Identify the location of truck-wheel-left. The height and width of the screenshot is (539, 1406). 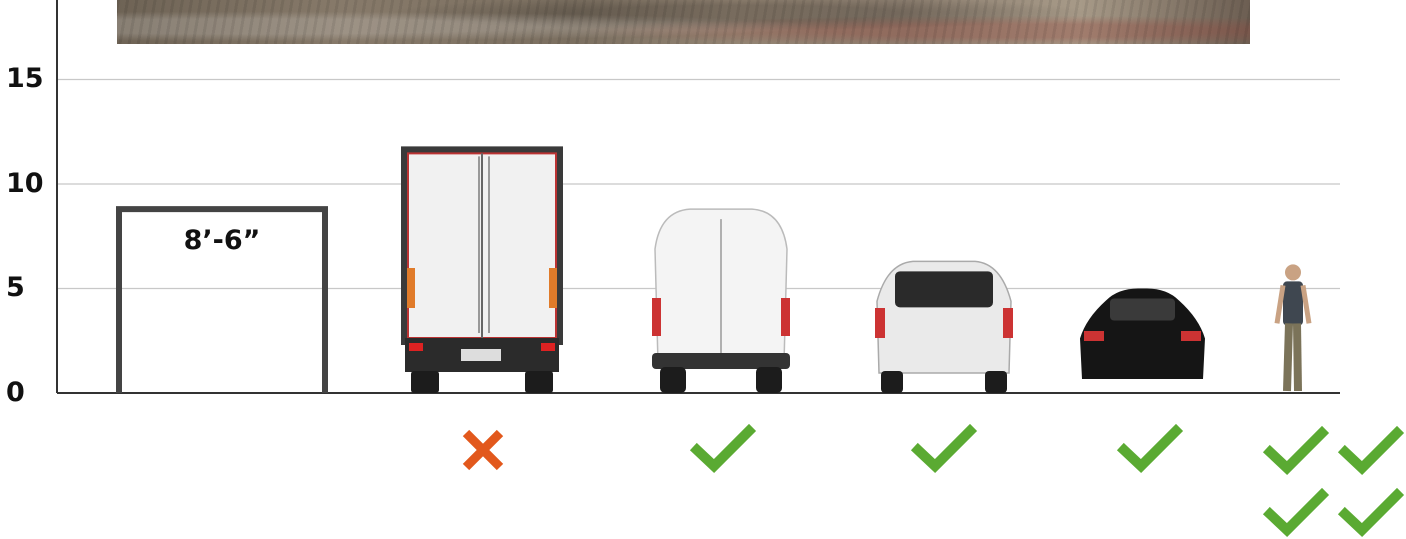
(425, 382).